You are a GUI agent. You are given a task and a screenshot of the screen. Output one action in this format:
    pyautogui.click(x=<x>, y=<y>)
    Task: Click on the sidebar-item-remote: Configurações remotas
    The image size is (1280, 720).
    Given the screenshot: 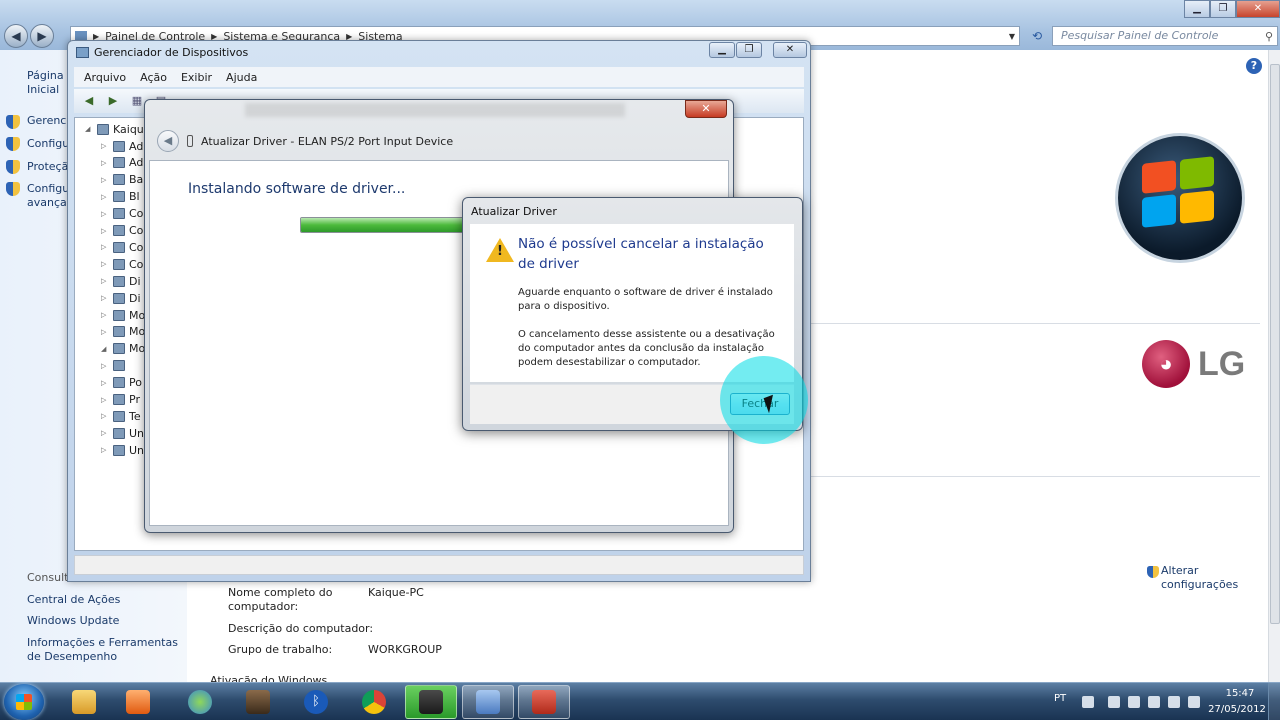 What is the action you would take?
    pyautogui.click(x=47, y=144)
    